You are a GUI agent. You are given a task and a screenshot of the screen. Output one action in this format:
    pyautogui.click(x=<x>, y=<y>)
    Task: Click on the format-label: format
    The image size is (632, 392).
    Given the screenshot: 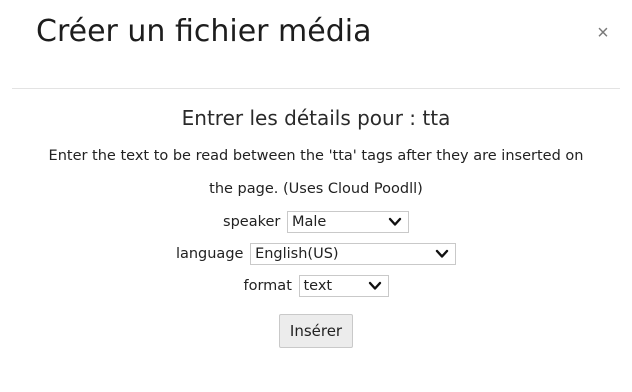 What is the action you would take?
    pyautogui.click(x=267, y=286)
    